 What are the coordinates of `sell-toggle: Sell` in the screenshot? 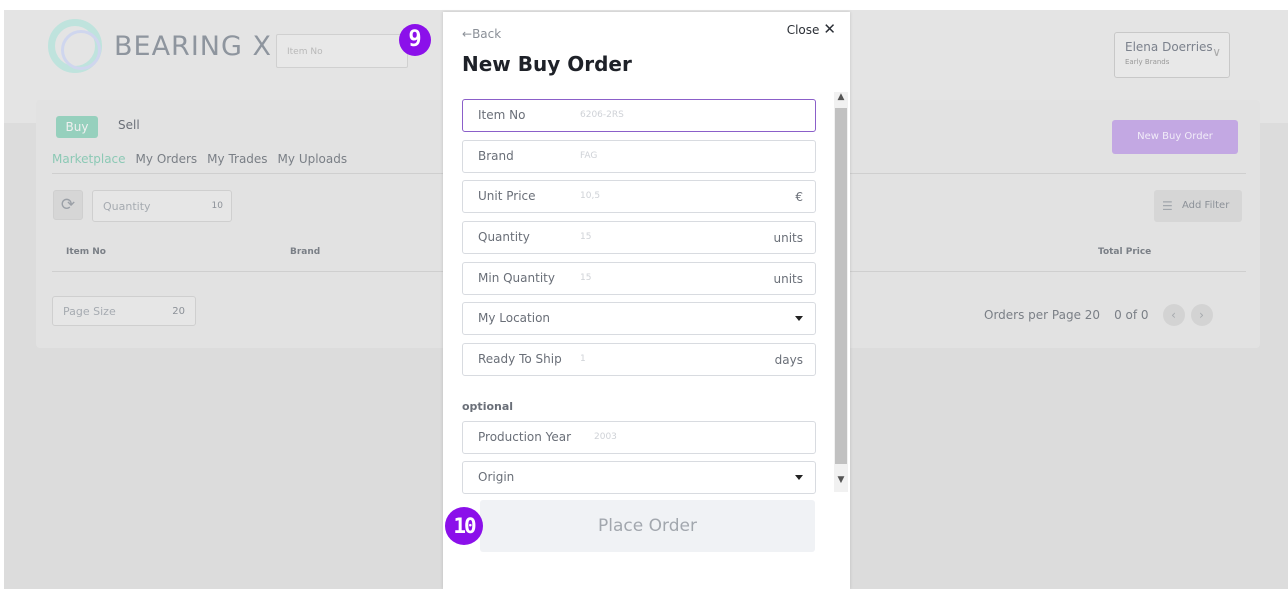 It's located at (129, 125).